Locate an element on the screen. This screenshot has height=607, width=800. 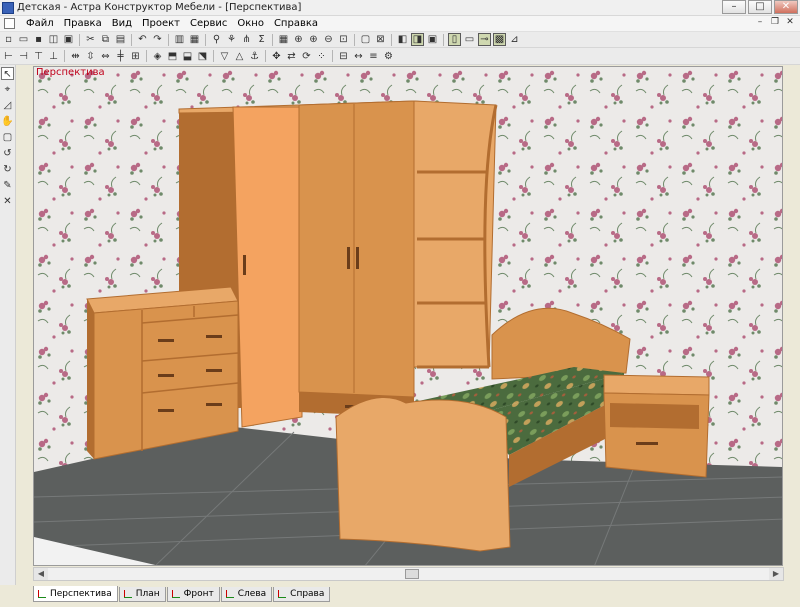
fitting-icon: ⚘ is located at coordinates (231, 39).